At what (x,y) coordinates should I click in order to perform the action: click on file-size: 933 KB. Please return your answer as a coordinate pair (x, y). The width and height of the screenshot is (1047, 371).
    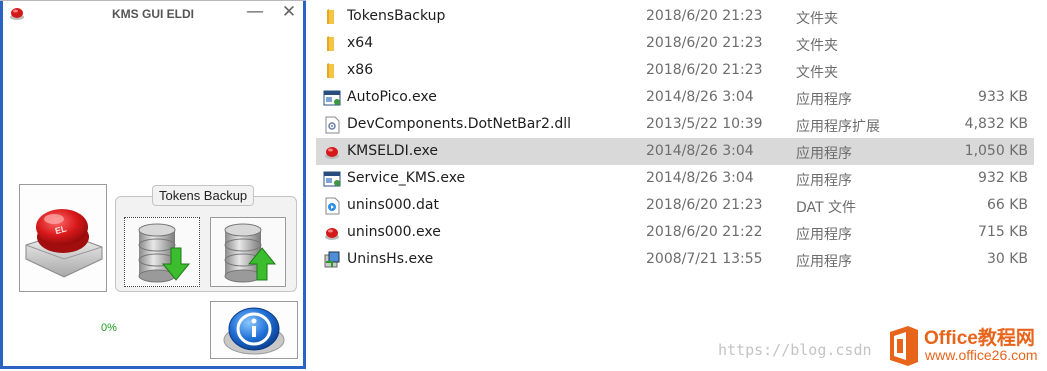
    Looking at the image, I should click on (1003, 97).